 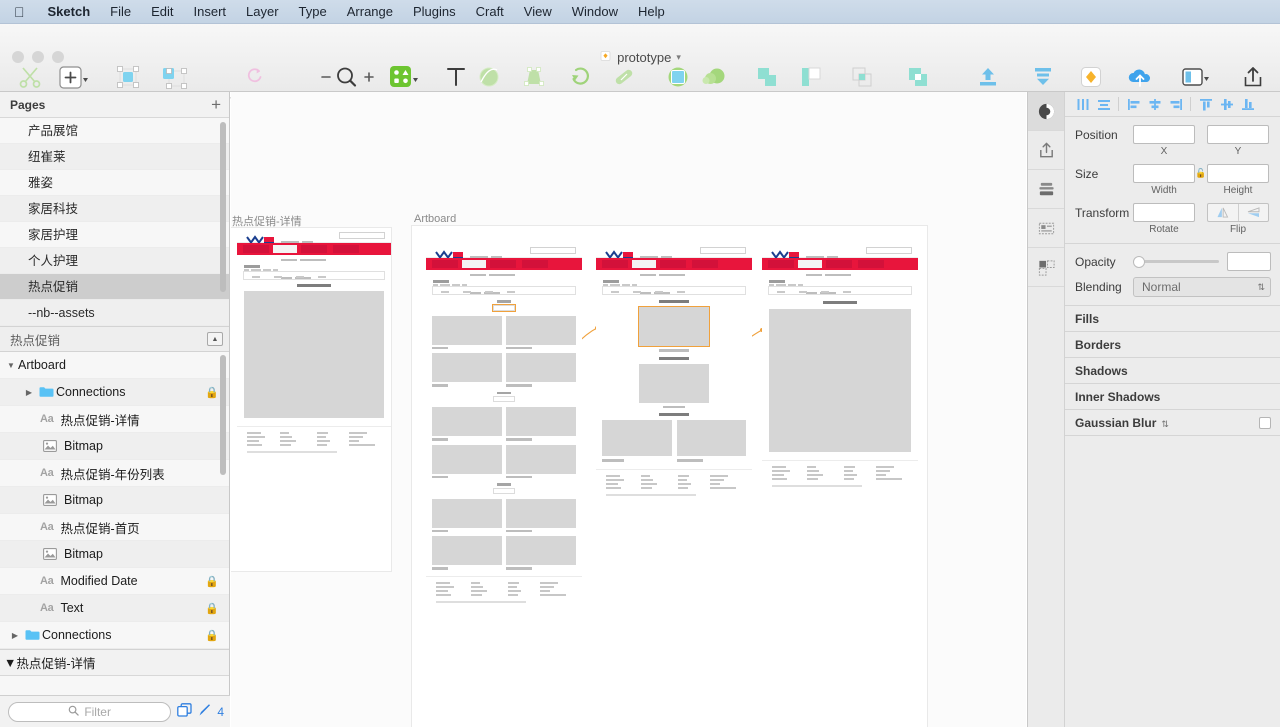 I want to click on section-borders: Borders, so click(x=1172, y=345).